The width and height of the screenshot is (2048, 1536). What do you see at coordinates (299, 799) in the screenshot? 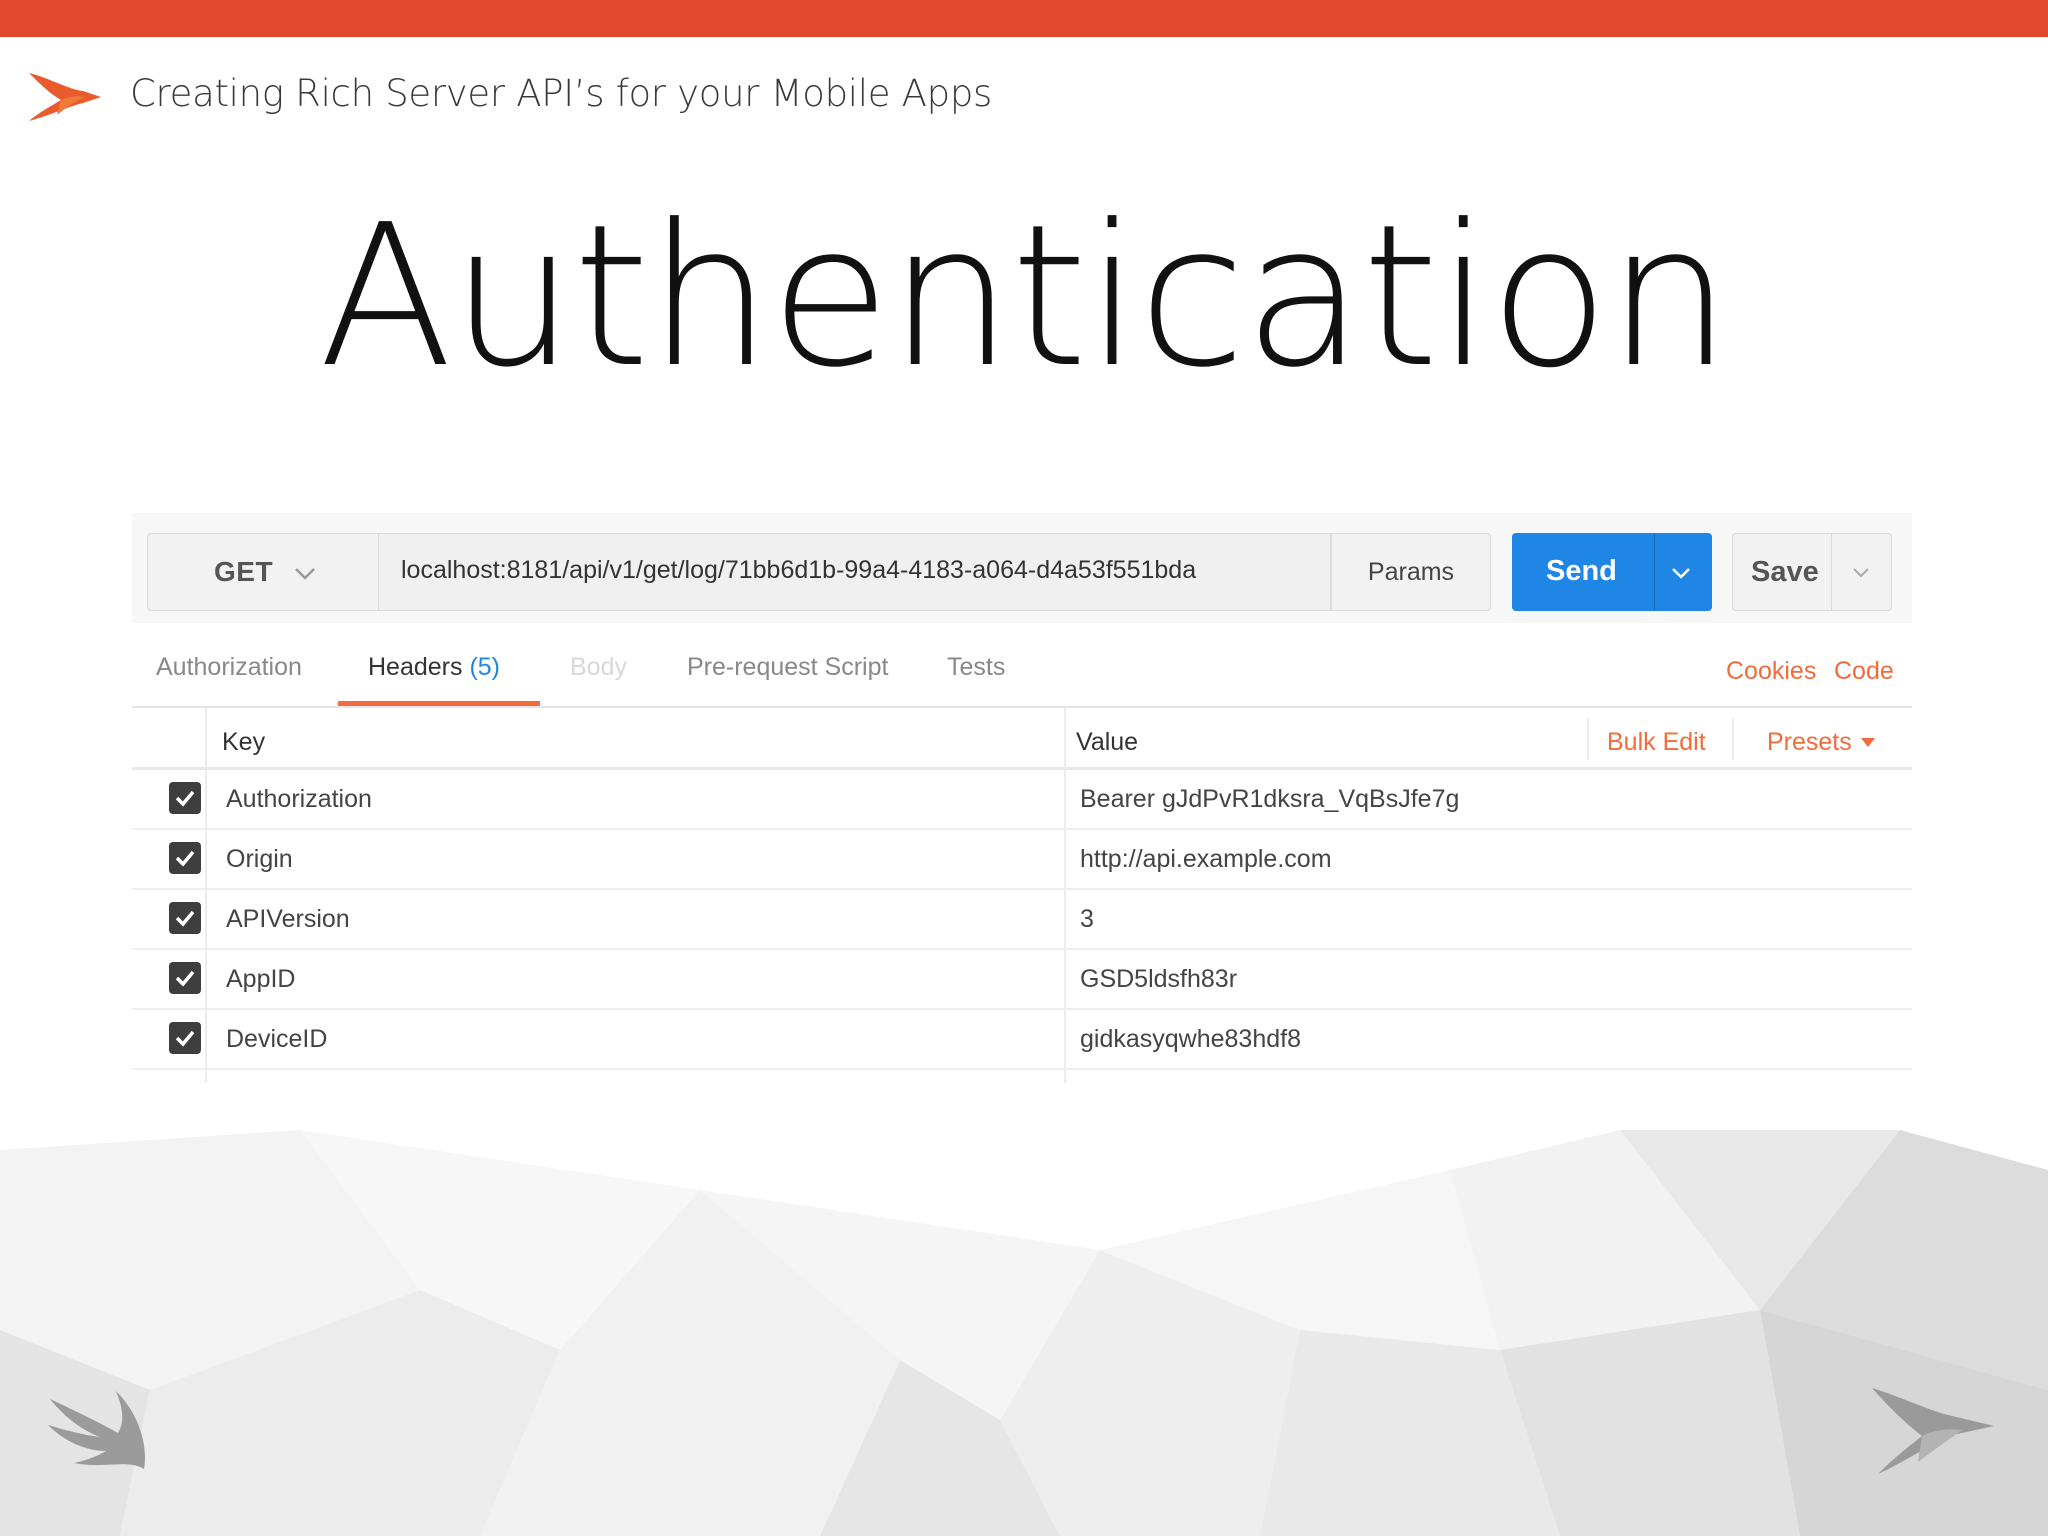
I see `header-key: Authorization` at bounding box center [299, 799].